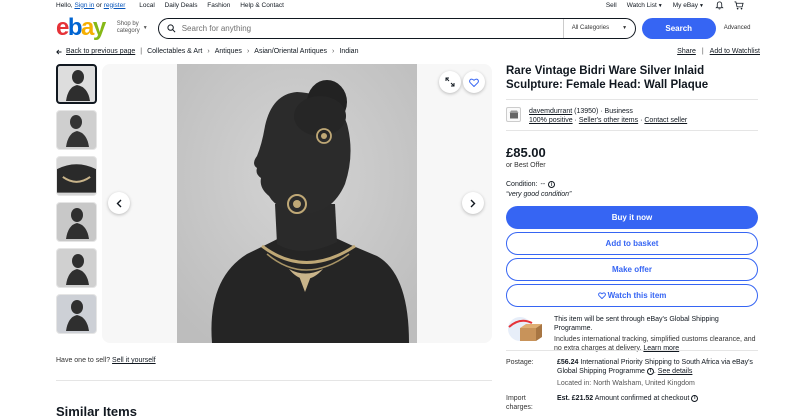  Describe the element at coordinates (132, 28) in the screenshot. I see `shop-by-category-button: Shop by category ▼` at that location.